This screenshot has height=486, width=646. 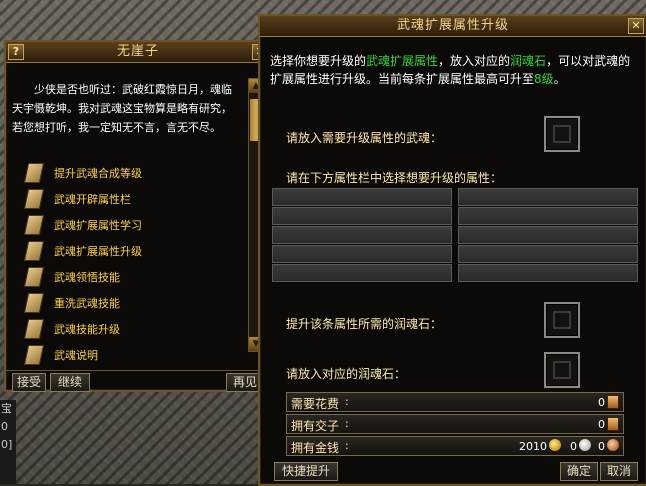 What do you see at coordinates (98, 173) in the screenshot?
I see `npc-option-label: 提升武魂合成等级` at bounding box center [98, 173].